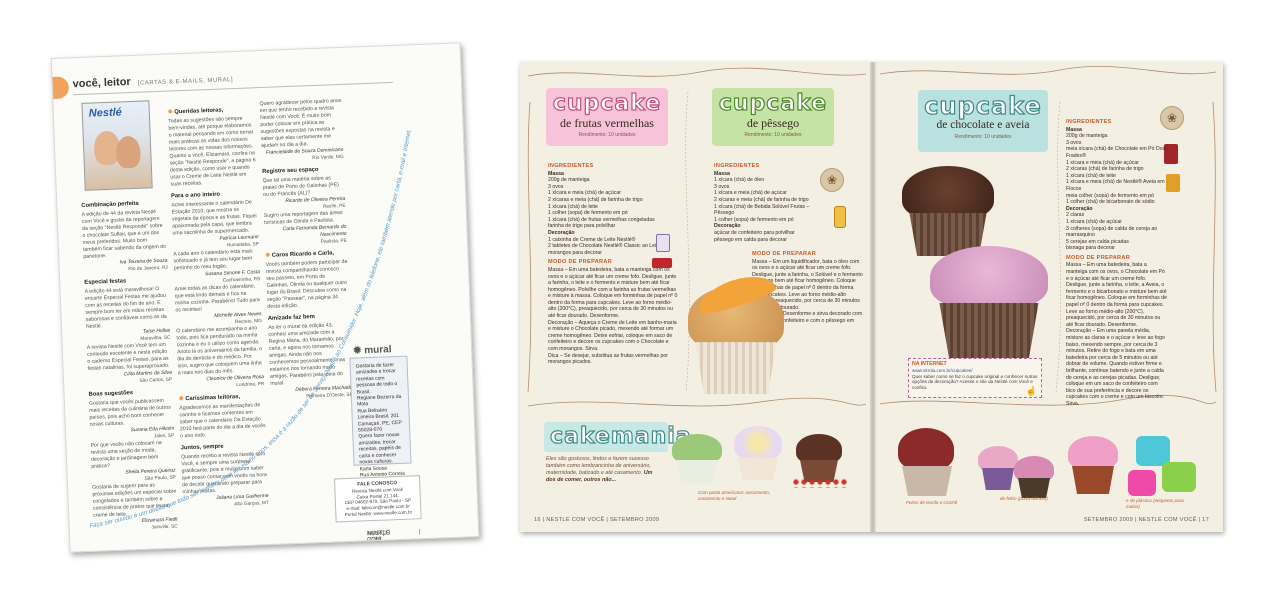 This screenshot has height=590, width=1270. What do you see at coordinates (620, 436) in the screenshot?
I see `cakemania-title: cakemania` at bounding box center [620, 436].